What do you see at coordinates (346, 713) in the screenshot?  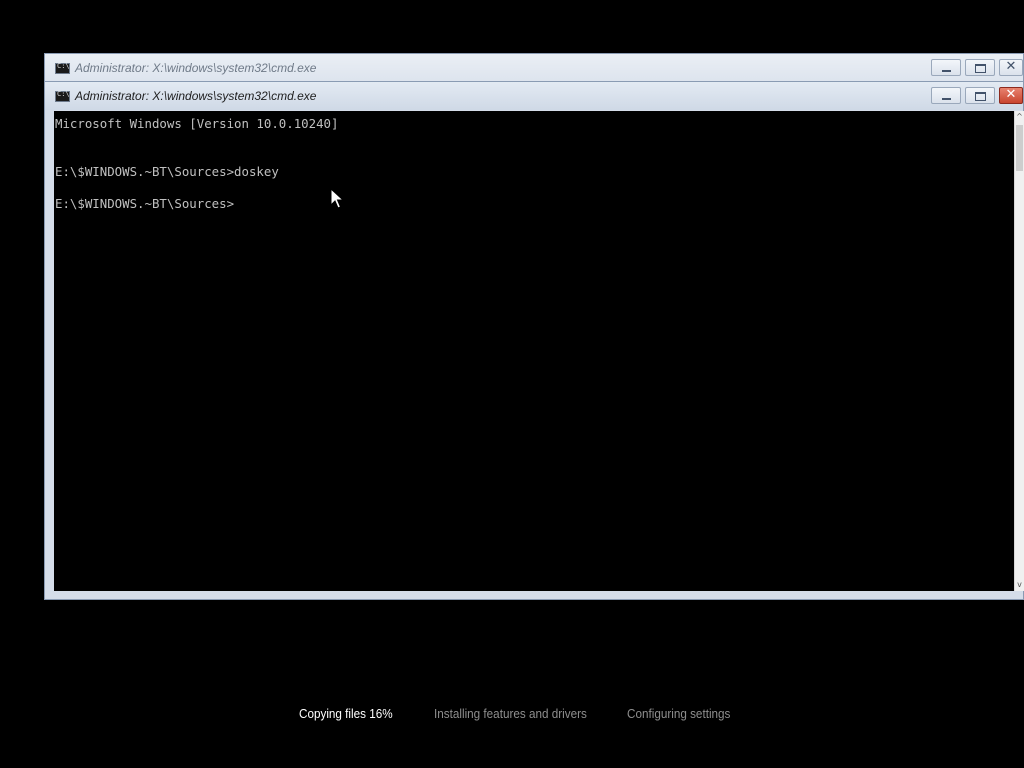 I see `step-copying-files: Copying files 16%` at bounding box center [346, 713].